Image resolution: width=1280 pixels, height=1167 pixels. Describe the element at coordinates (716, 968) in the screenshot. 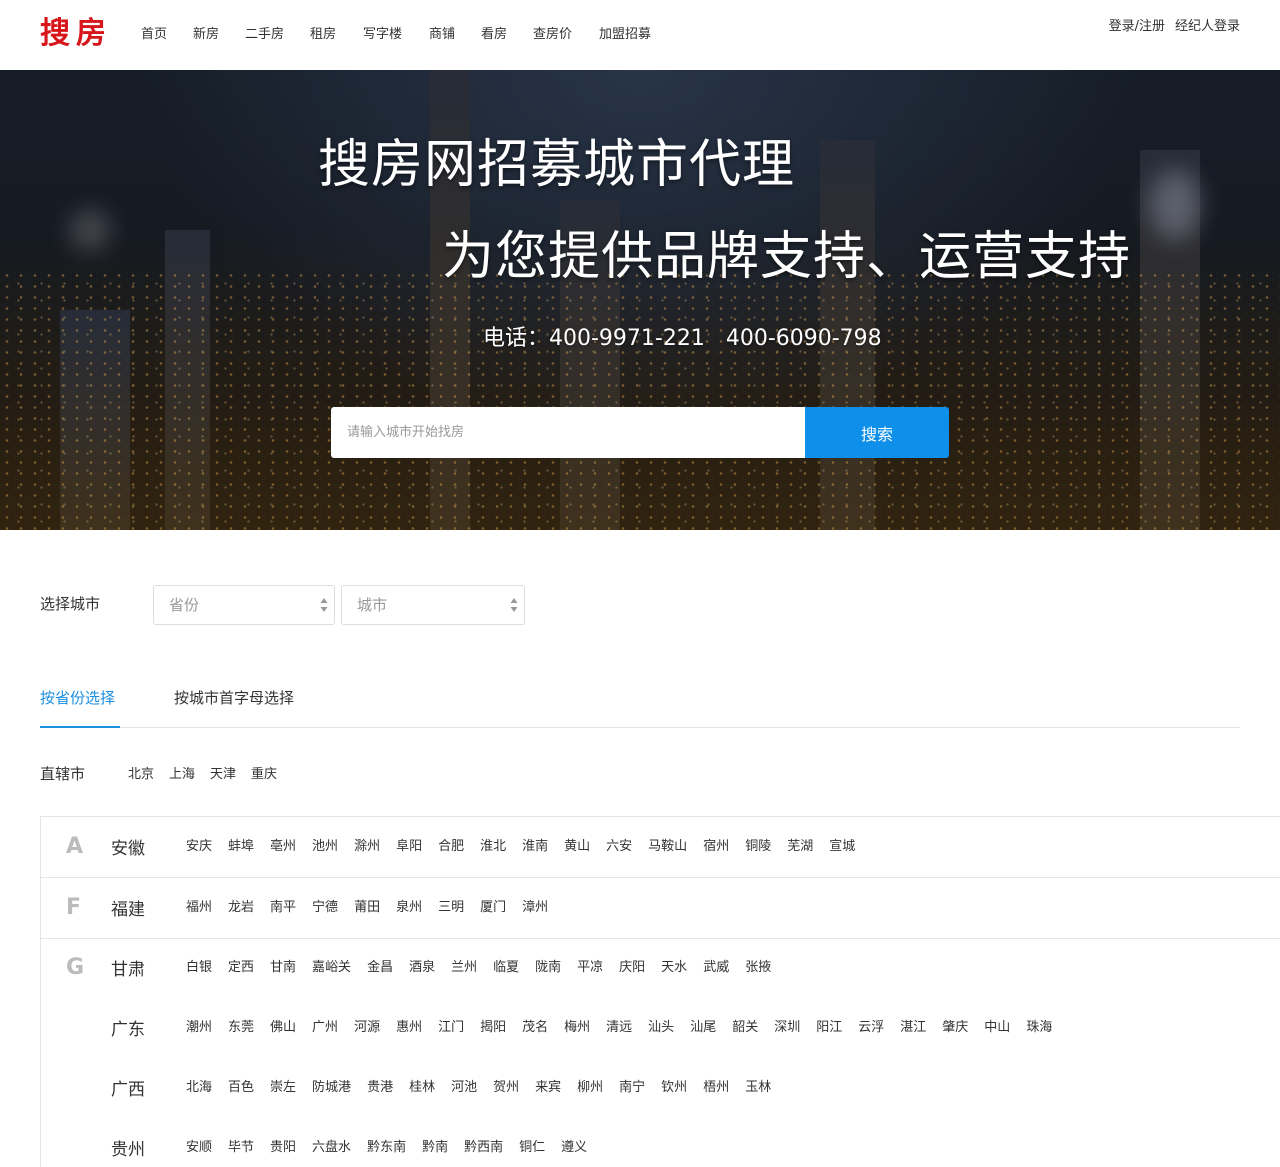

I see `city-link: 武威` at that location.